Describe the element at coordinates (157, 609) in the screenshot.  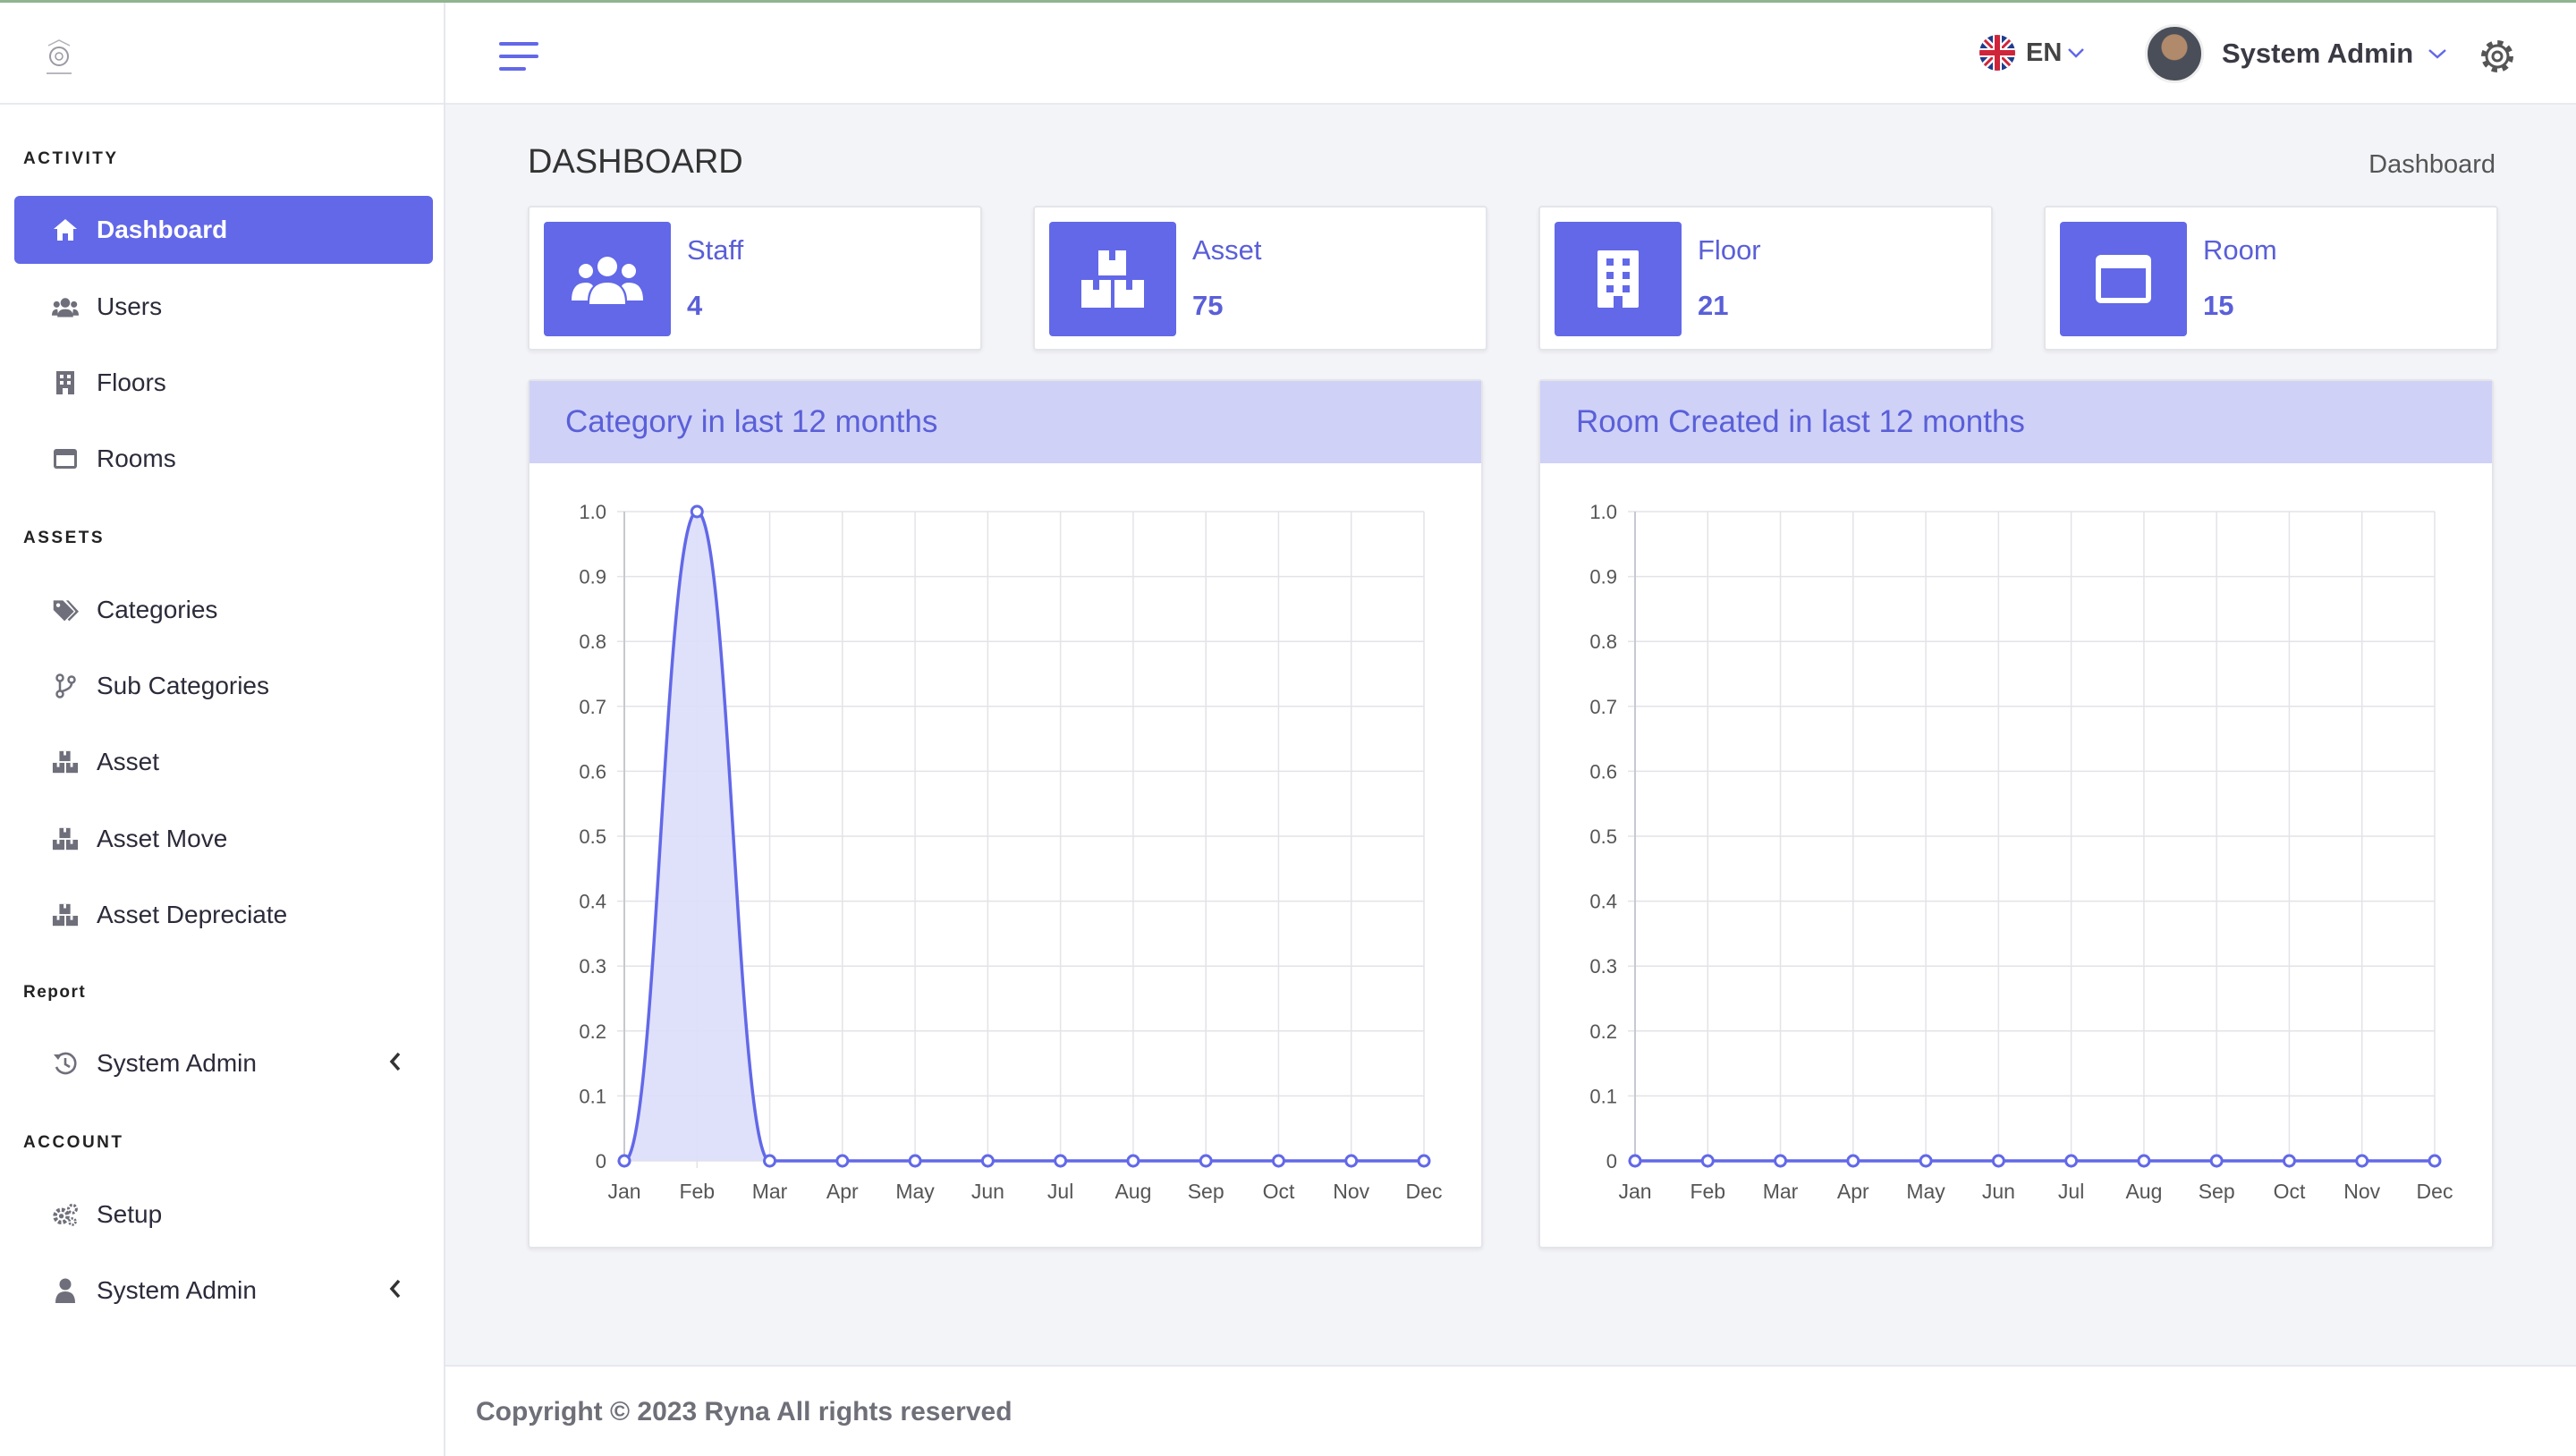
I see `sidebar-item-label: Categories` at that location.